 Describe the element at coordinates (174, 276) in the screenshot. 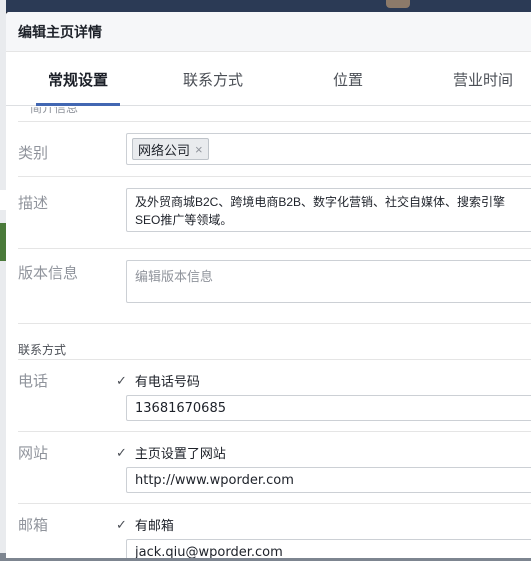

I see `version-placeholder: 编辑版本信息` at that location.